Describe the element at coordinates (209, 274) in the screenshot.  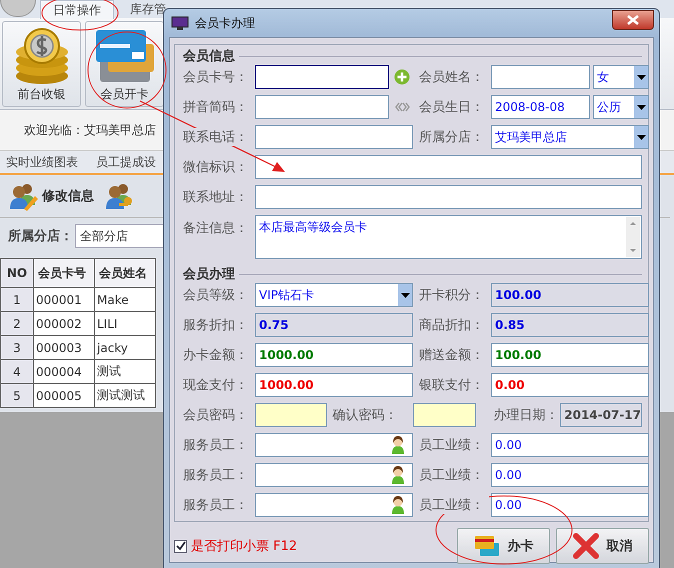
I see `section-title: 会员办理` at that location.